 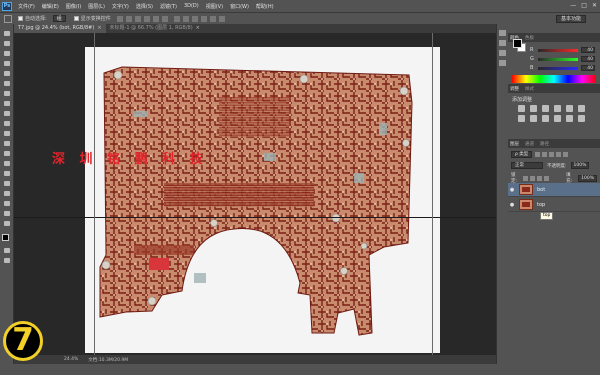 I want to click on exposure-icon, so click(x=557, y=108).